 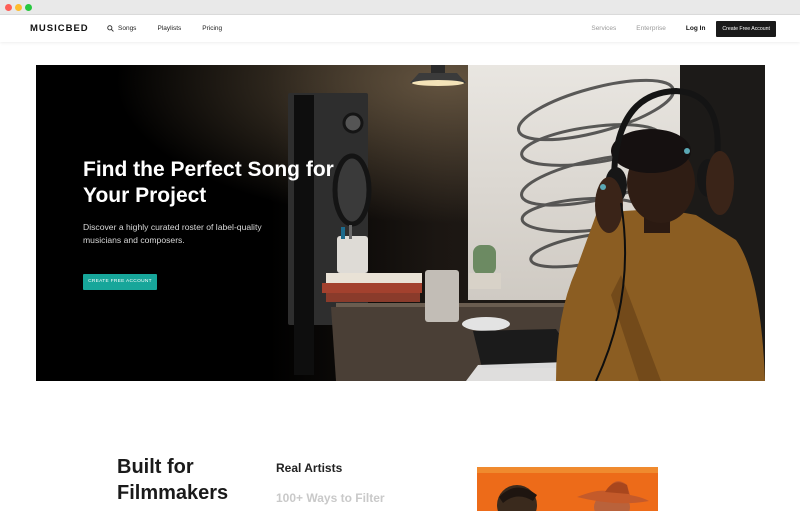 I want to click on nav-services: Services, so click(x=603, y=28).